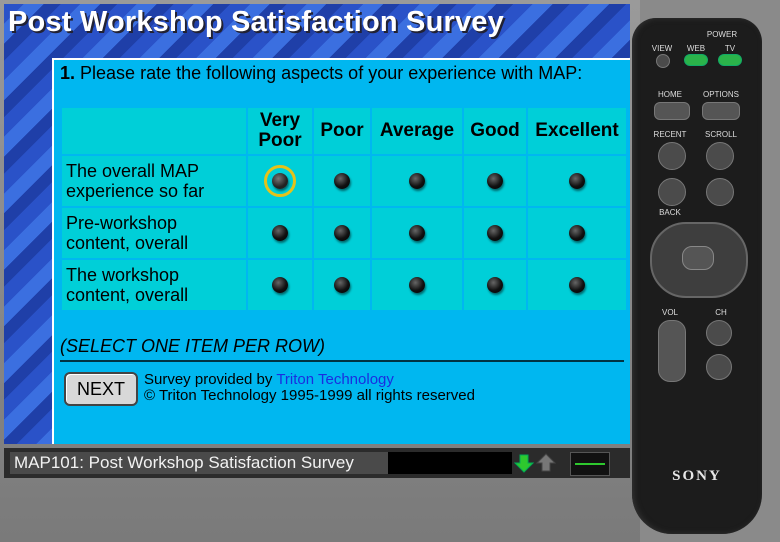  Describe the element at coordinates (256, 22) in the screenshot. I see `page-title: Post Workshop Satisfaction Survey` at that location.